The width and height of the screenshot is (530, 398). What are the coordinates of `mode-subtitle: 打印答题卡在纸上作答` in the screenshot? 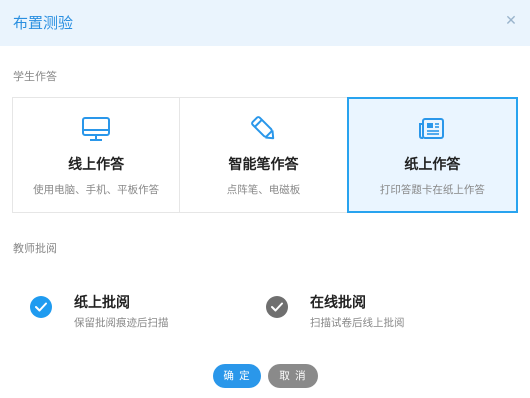 It's located at (432, 190).